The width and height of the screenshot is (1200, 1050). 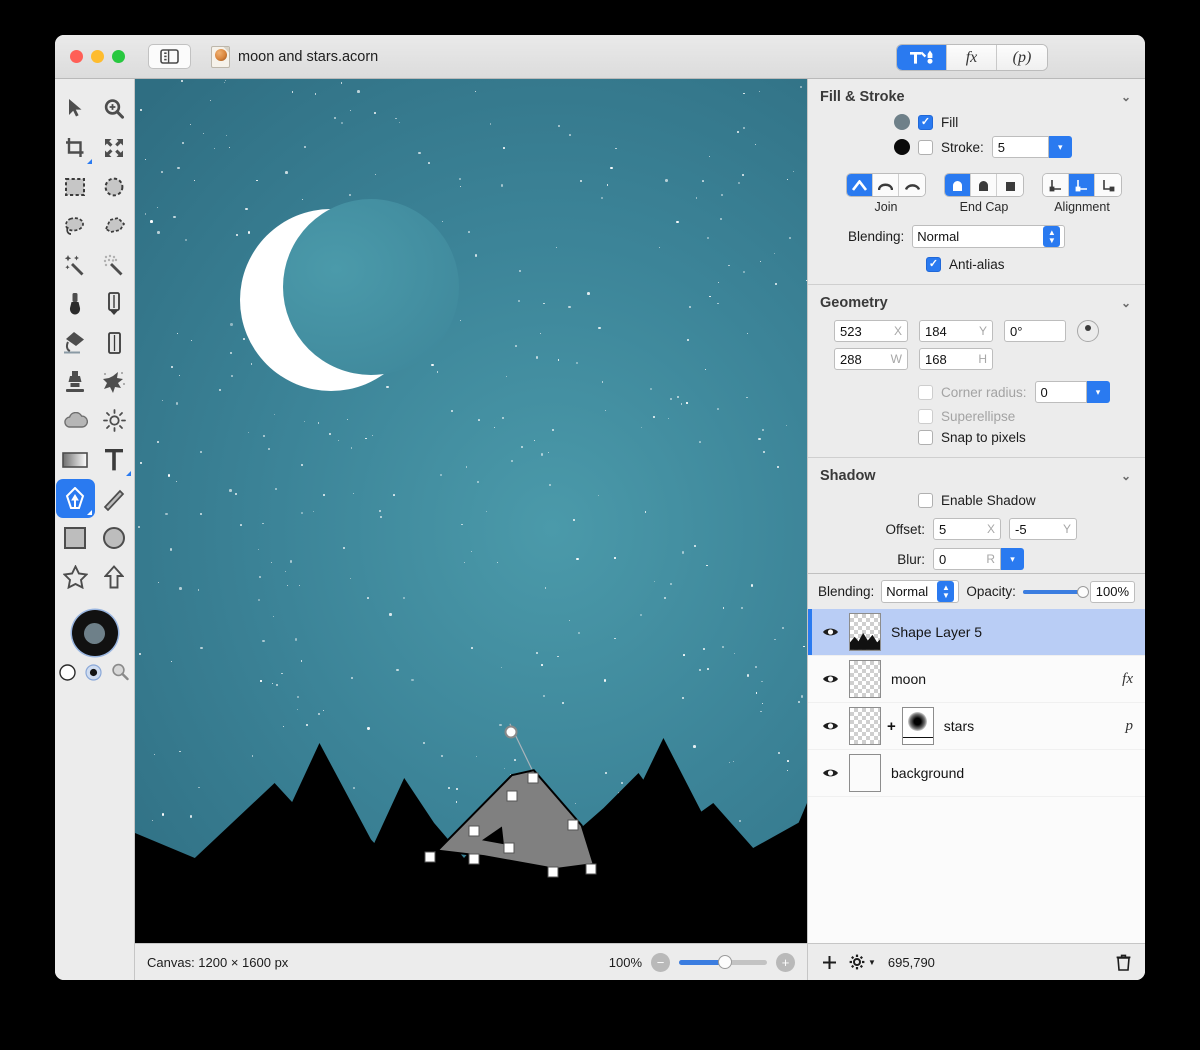 What do you see at coordinates (1088, 331) in the screenshot?
I see `rotation-dial` at bounding box center [1088, 331].